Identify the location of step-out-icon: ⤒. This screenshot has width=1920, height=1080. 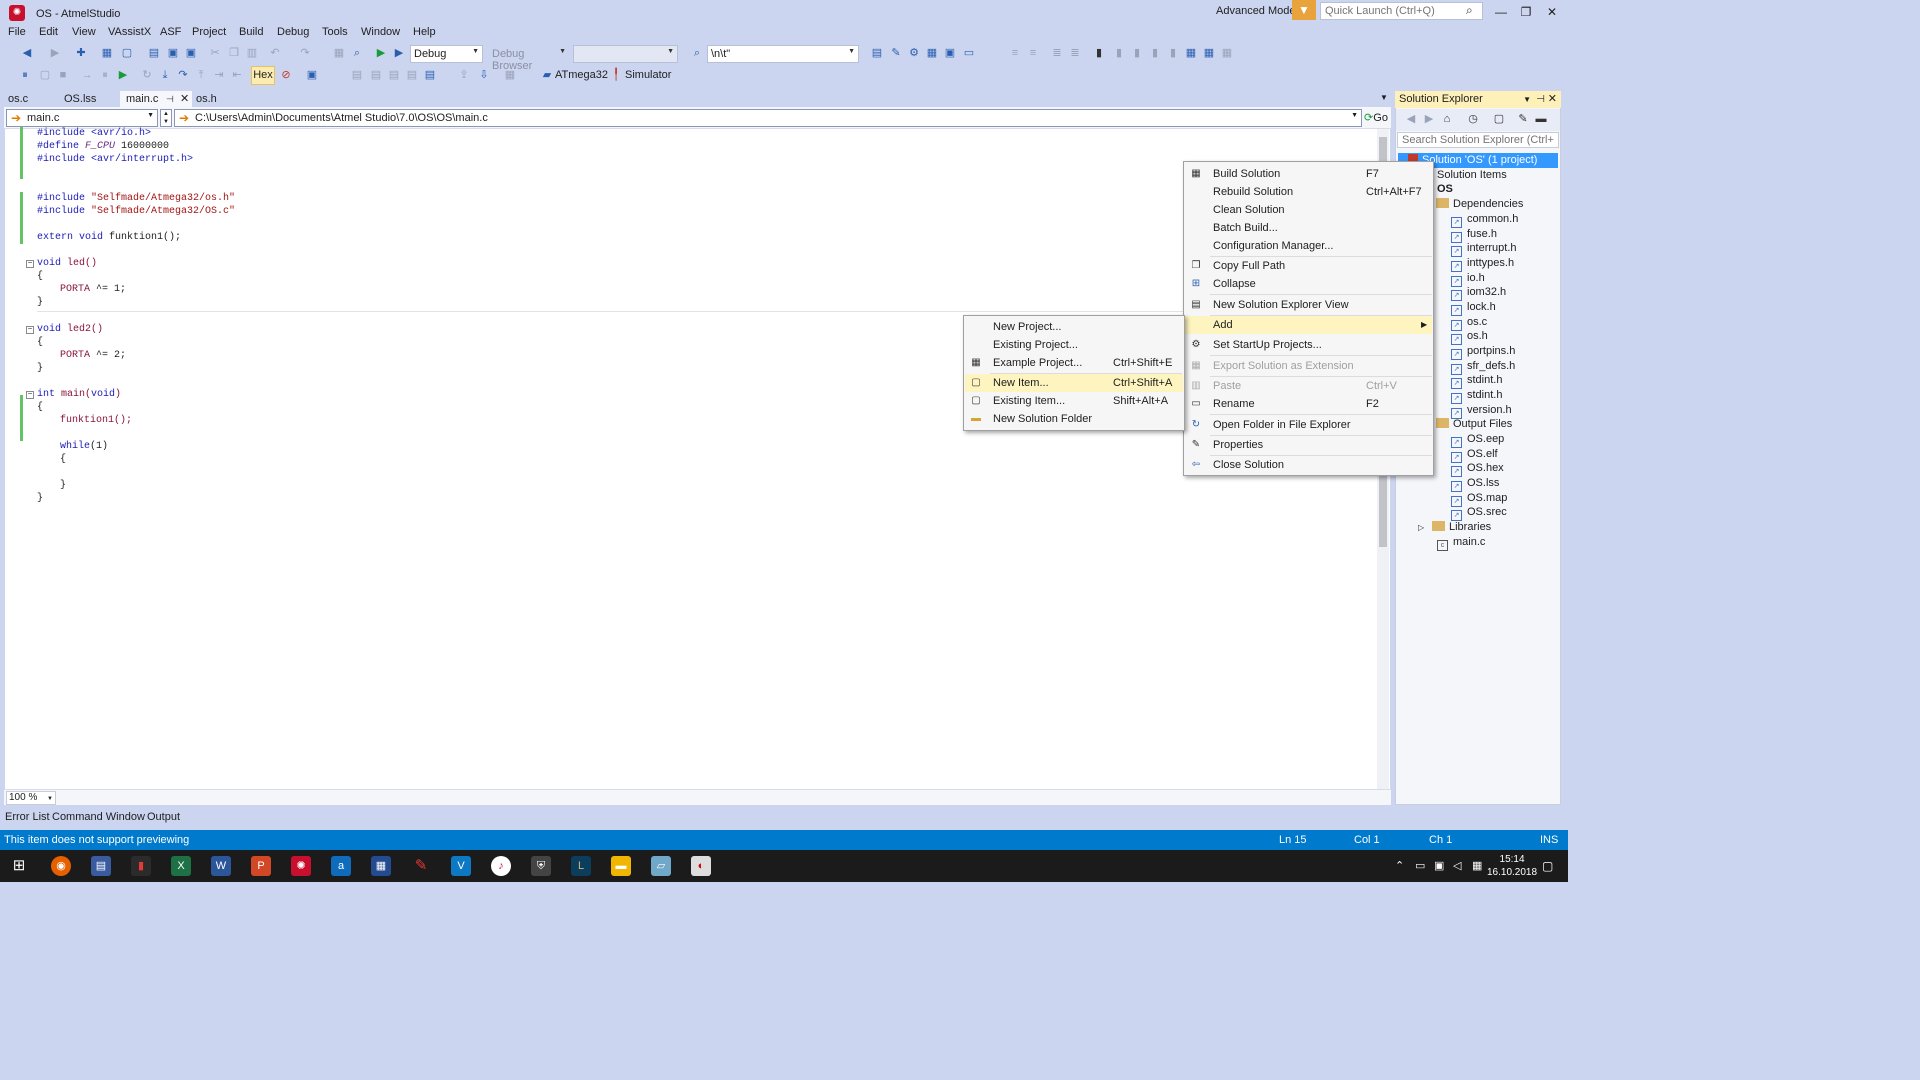
(201, 75).